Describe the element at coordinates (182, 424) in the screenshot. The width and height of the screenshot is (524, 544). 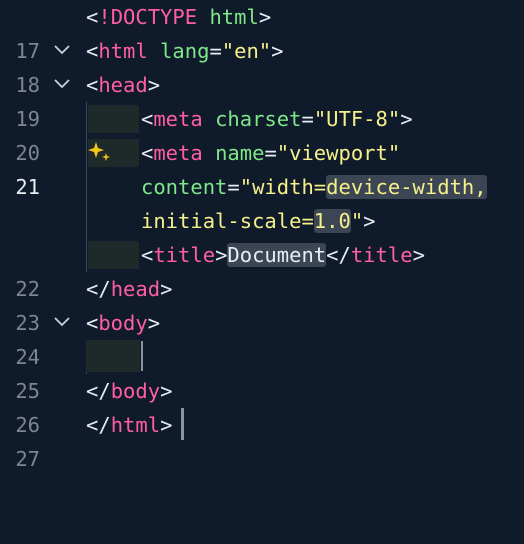
I see `text-cursor` at that location.